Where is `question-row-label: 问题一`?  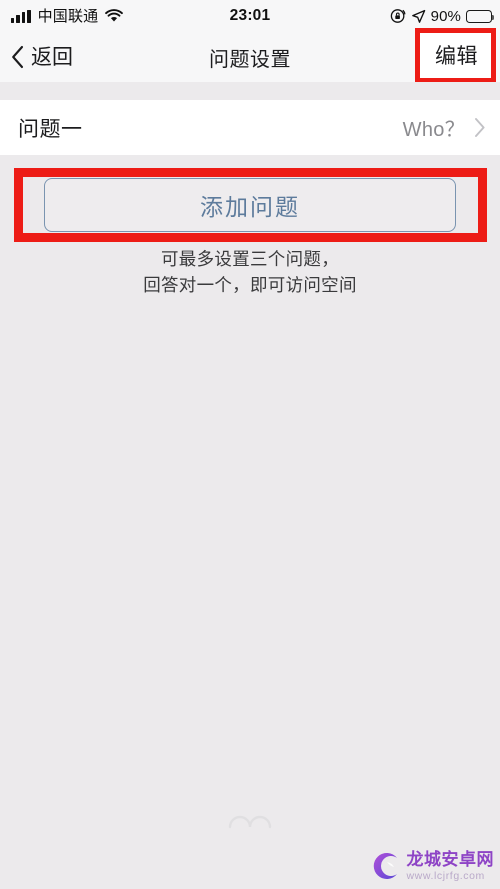 question-row-label: 问题一 is located at coordinates (50, 129).